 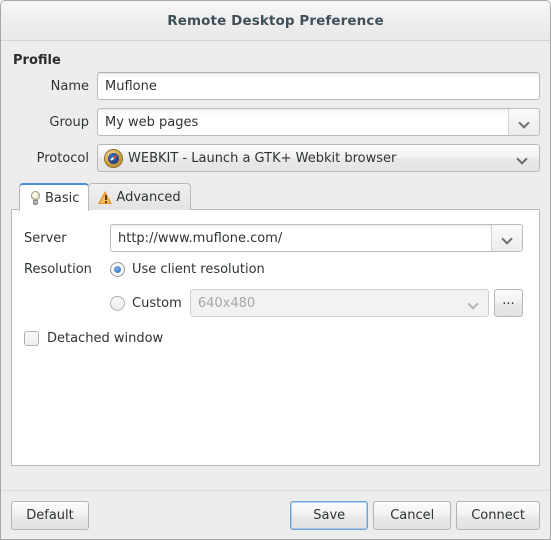 What do you see at coordinates (58, 269) in the screenshot?
I see `resolution-label: Resolution` at bounding box center [58, 269].